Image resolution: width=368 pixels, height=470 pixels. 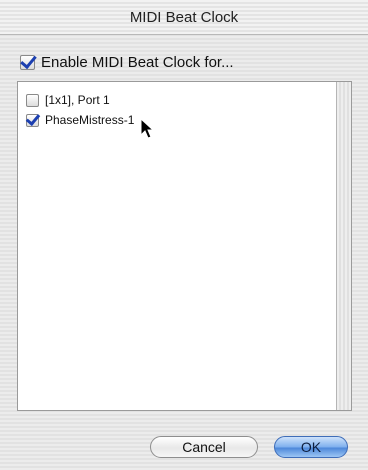 I want to click on device-checkbox-phasemistress, so click(x=32, y=120).